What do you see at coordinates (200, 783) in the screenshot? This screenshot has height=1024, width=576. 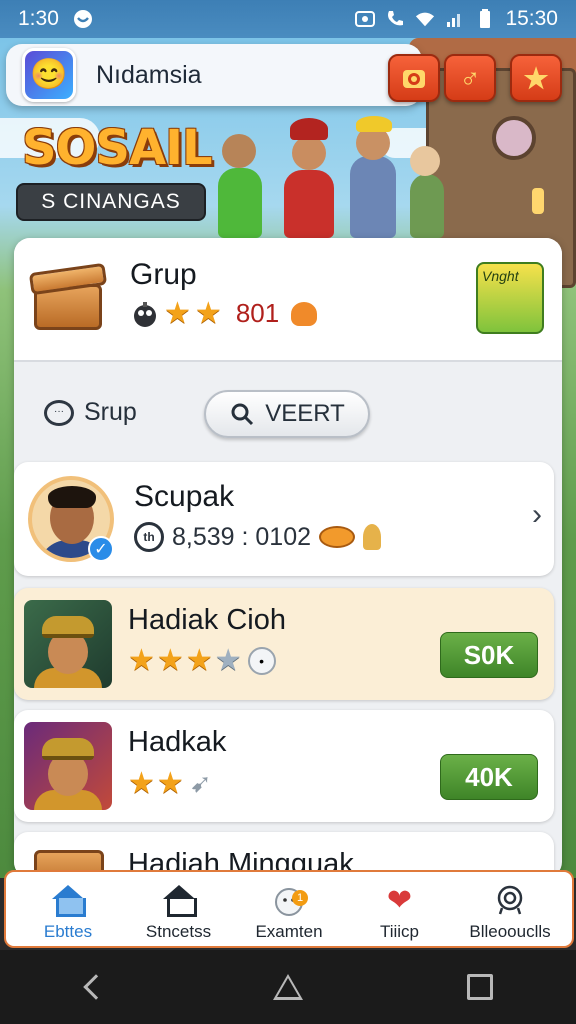 I see `arrow-icon: ➹` at bounding box center [200, 783].